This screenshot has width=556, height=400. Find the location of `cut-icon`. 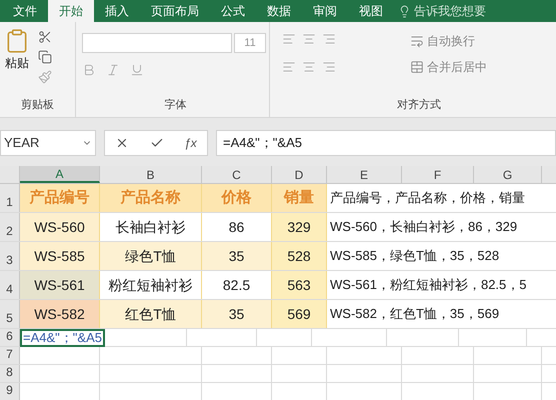

cut-icon is located at coordinates (45, 37).